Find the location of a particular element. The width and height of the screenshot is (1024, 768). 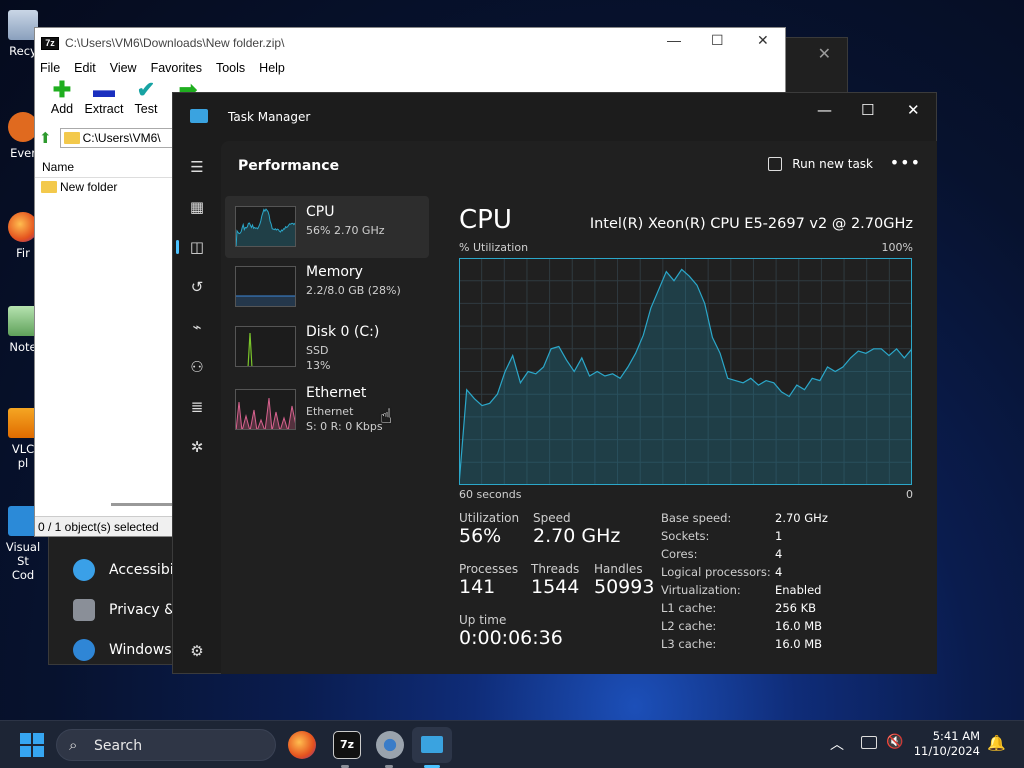

max-axis-label: 100% is located at coordinates (897, 247).